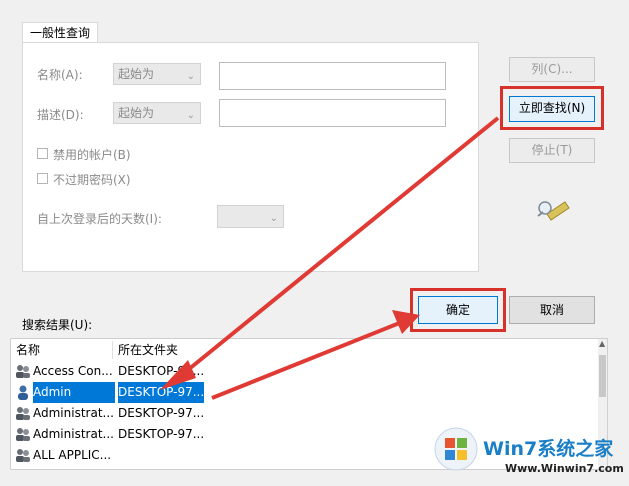 The height and width of the screenshot is (486, 629). I want to click on windows-logo-icon, so click(456, 449).